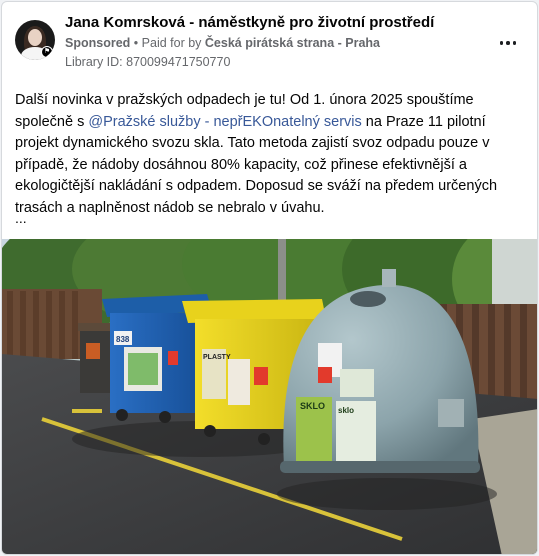 This screenshot has width=539, height=556. What do you see at coordinates (97, 43) in the screenshot?
I see `sponsored-label: Sponsored` at bounding box center [97, 43].